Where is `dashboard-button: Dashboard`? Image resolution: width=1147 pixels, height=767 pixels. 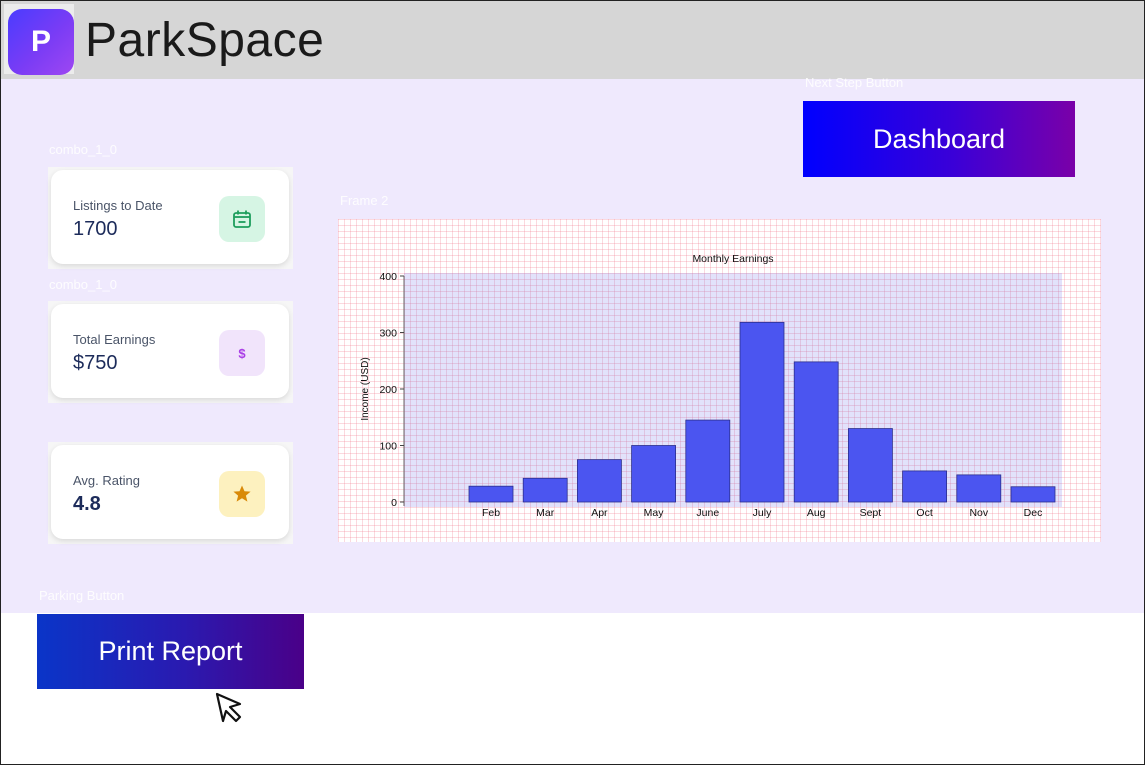 dashboard-button: Dashboard is located at coordinates (939, 139).